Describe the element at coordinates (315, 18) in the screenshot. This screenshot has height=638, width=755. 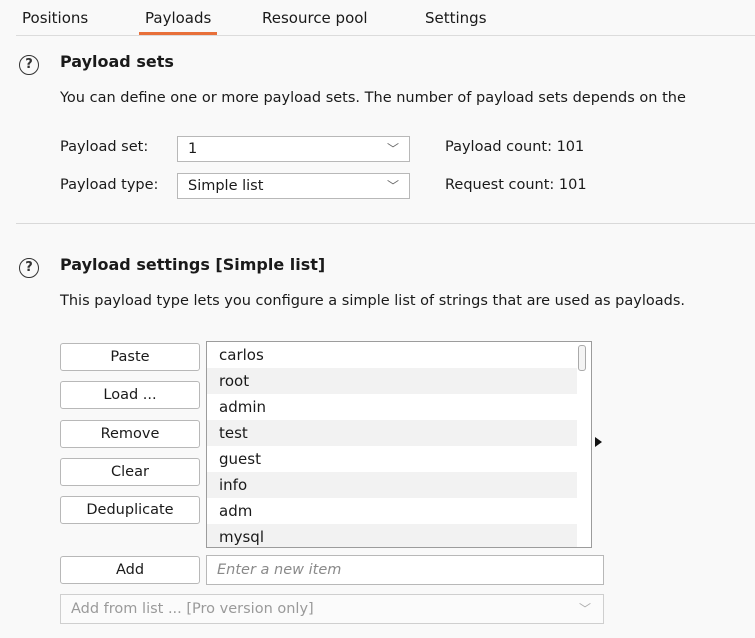
I see `tab-resource-pool: Resource pool` at that location.